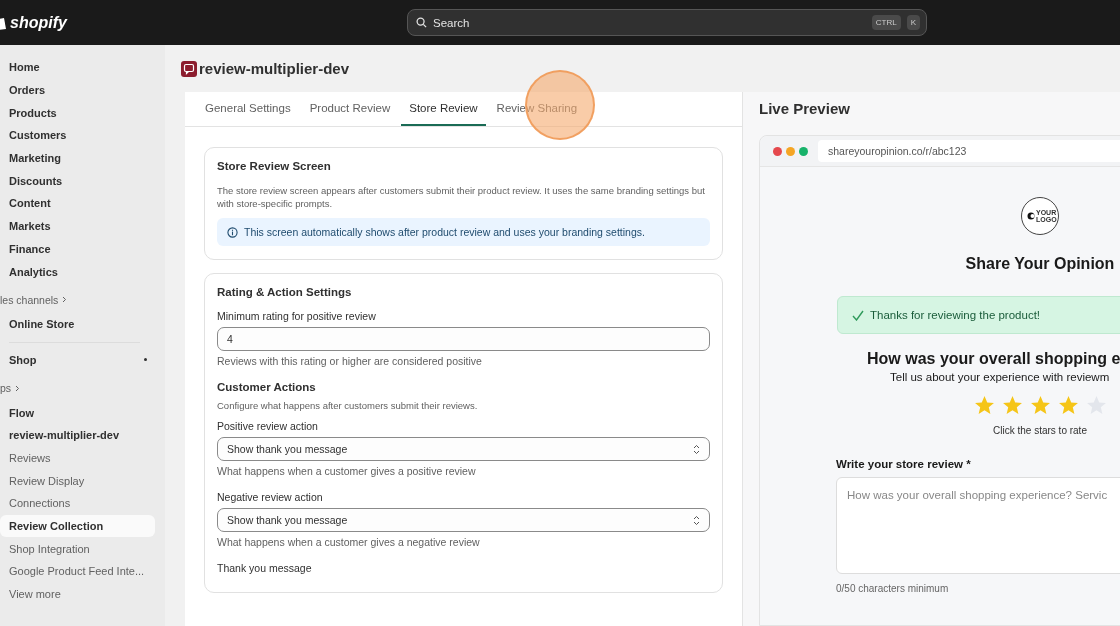 The image size is (1120, 626). Describe the element at coordinates (285, 292) in the screenshot. I see `card-title: Rating & Action Settings` at that location.